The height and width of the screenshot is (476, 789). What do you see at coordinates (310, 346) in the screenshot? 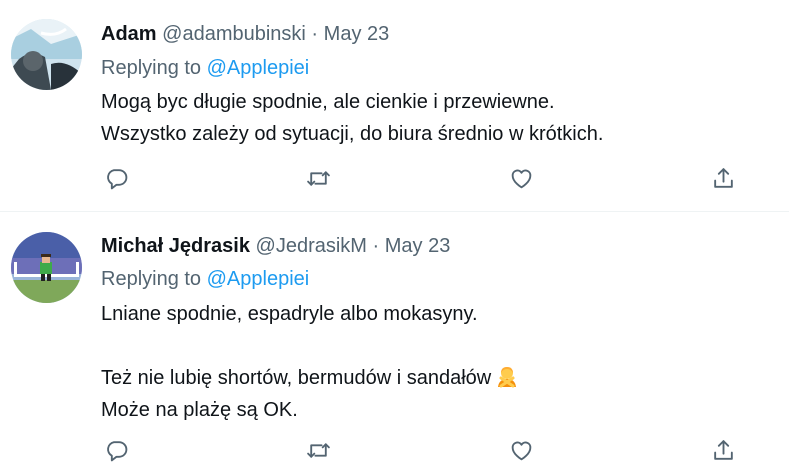
I see `tweet-text-blank-line` at bounding box center [310, 346].